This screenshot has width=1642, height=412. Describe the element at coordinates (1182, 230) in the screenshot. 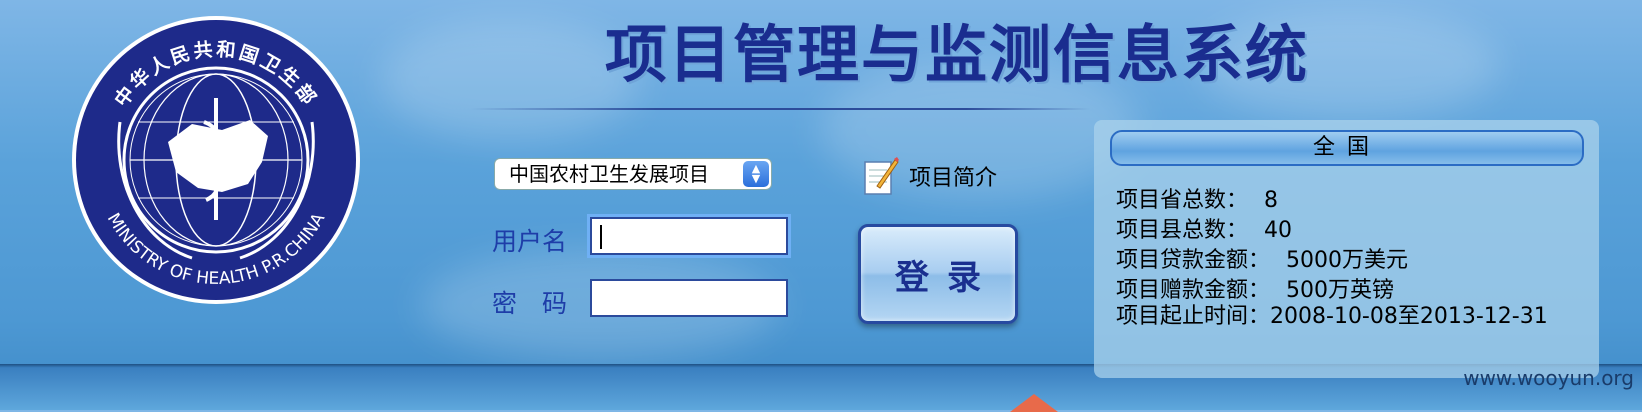

I see `info-row-label: 项目县总数：` at that location.